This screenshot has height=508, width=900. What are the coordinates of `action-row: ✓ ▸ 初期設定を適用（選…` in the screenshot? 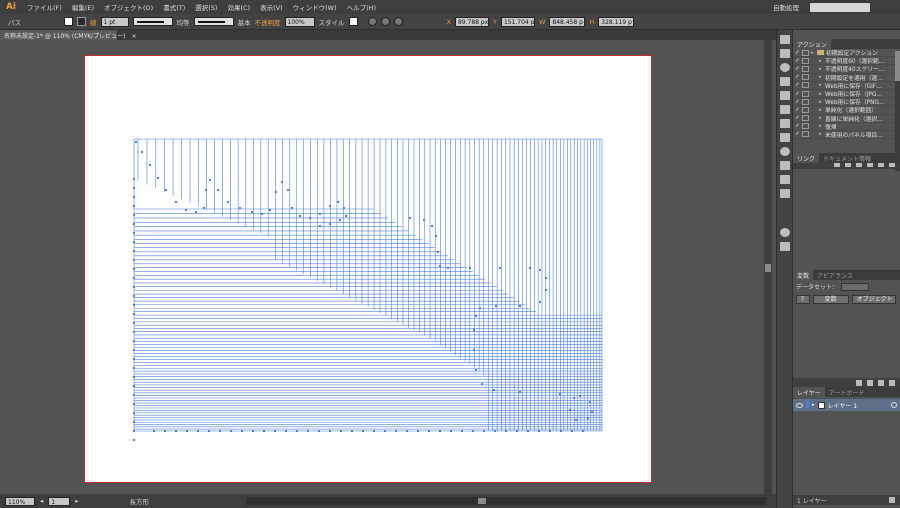 It's located at (846, 78).